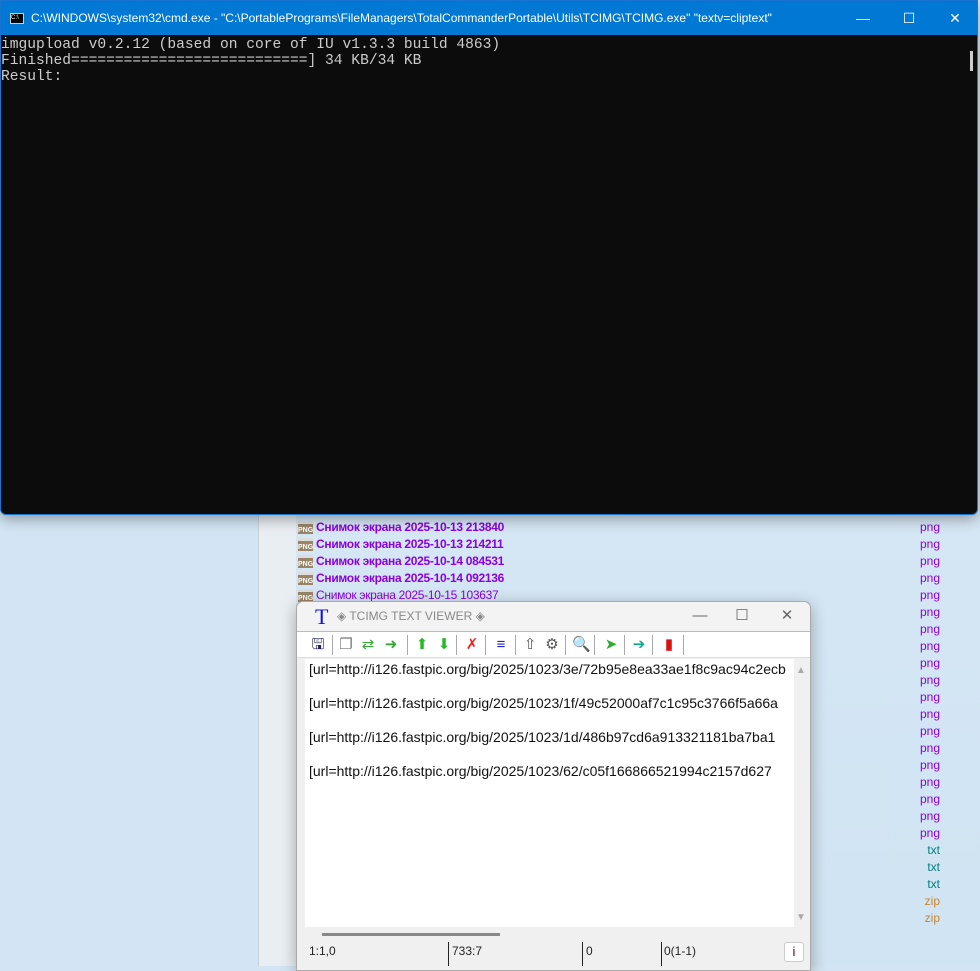 This screenshot has width=980, height=971. I want to click on console-line: Result:, so click(32, 77).